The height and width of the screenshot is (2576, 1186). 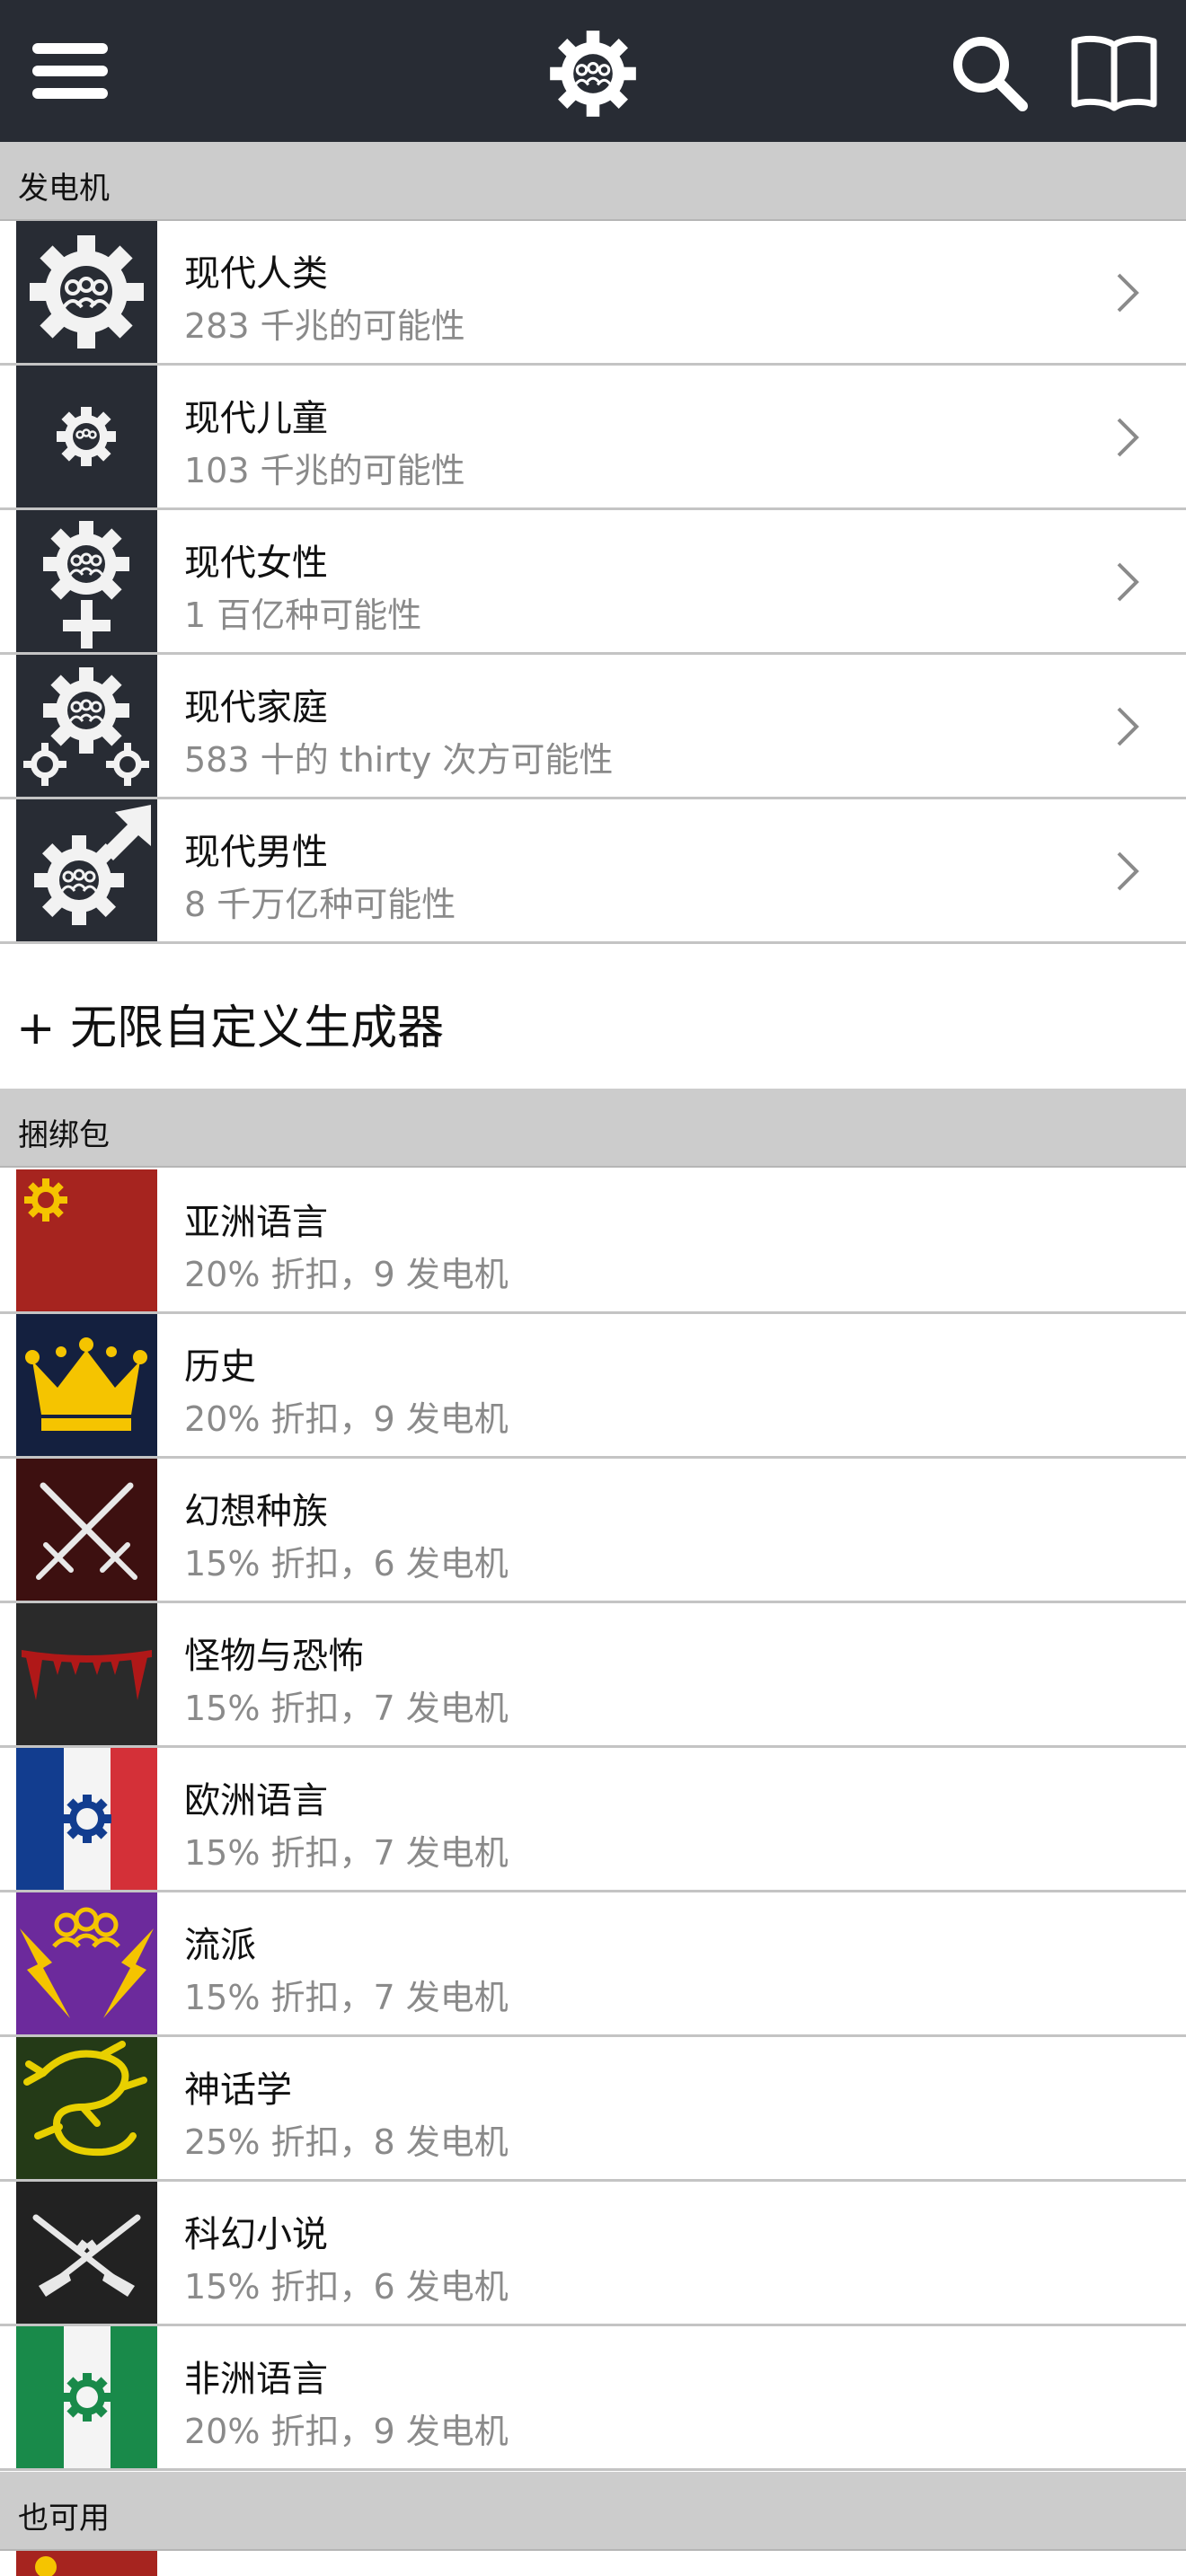 I want to click on bundle-row-genres: 流派 15% 折扣，7 发电机, so click(x=593, y=1964).